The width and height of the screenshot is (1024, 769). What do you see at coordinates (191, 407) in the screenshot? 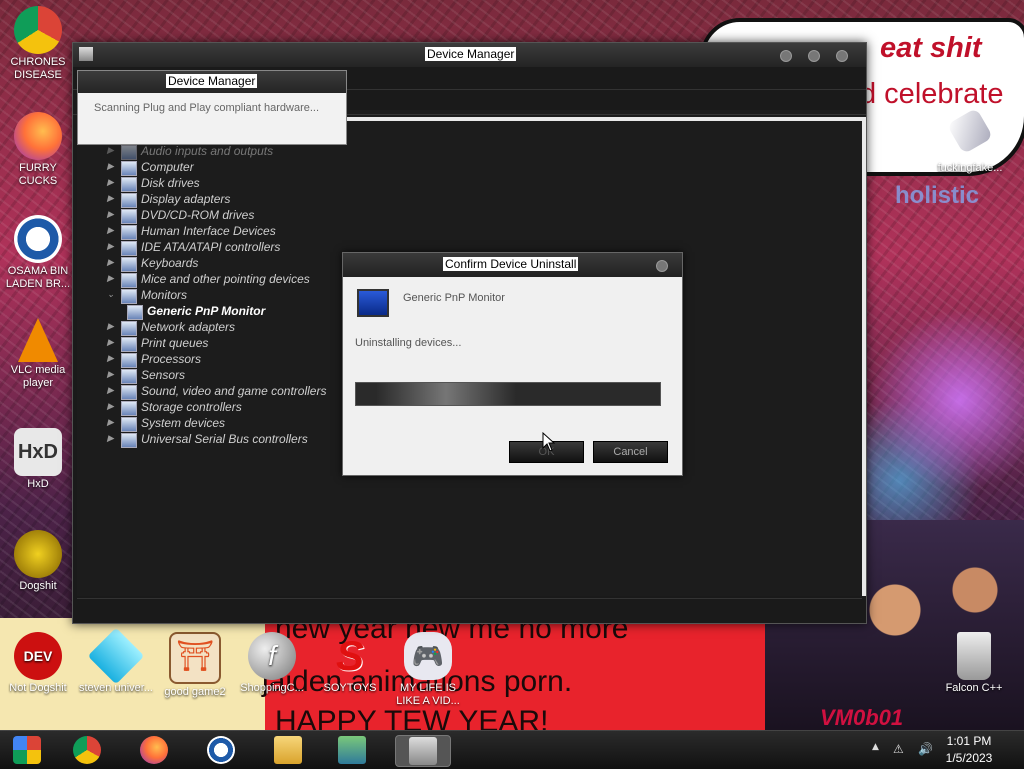
I see `tree-item-label: Storage controllers` at bounding box center [191, 407].